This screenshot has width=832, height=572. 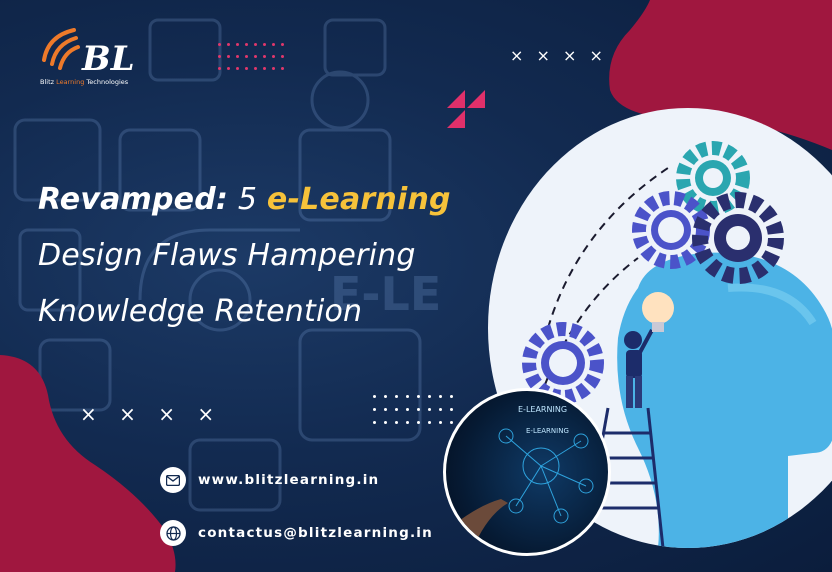 I want to click on elearning-network-graphic, so click(x=520, y=490).